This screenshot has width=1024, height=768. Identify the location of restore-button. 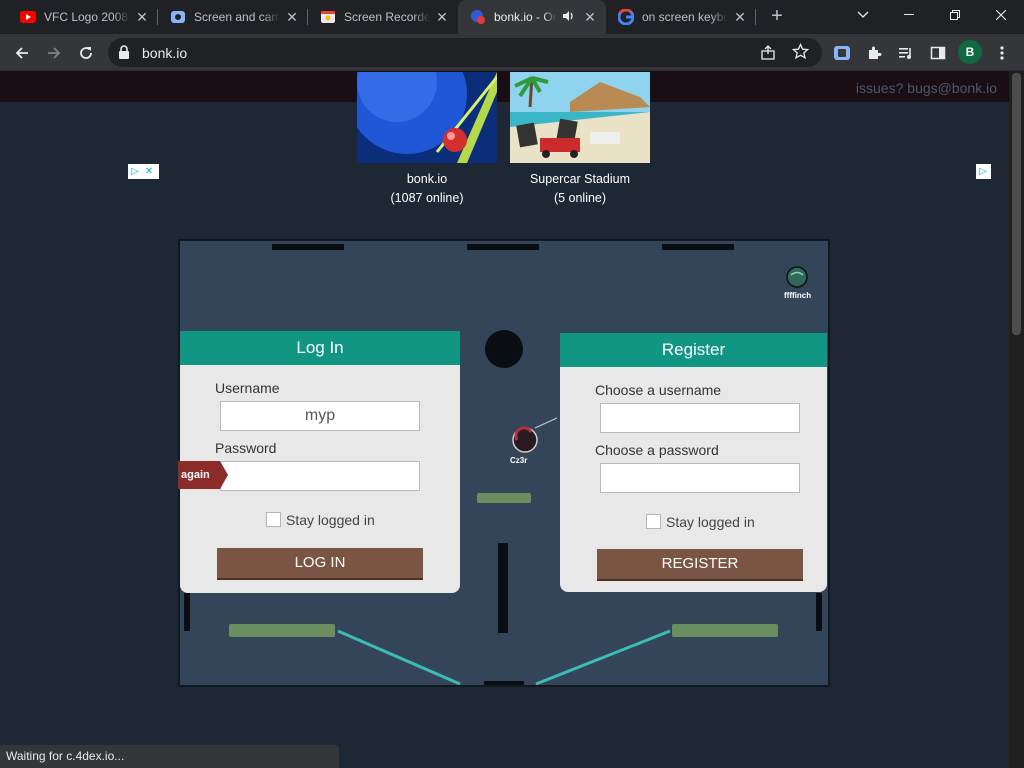
(955, 15).